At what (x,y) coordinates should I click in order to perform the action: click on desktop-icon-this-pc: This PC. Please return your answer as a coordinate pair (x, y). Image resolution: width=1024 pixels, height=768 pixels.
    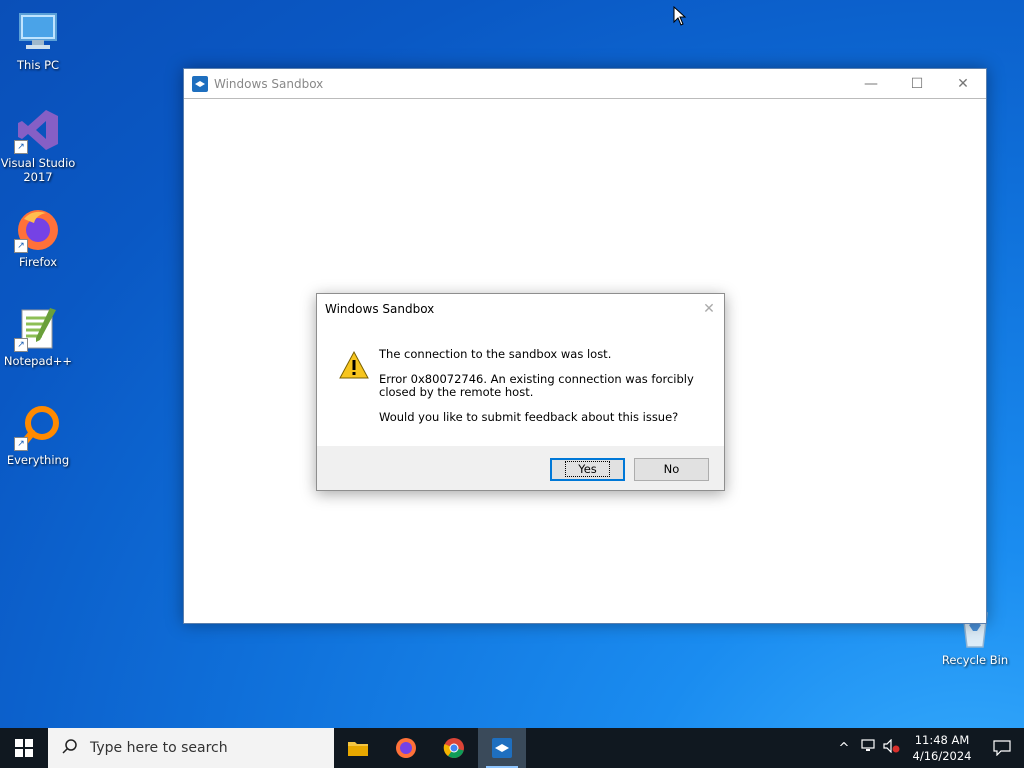
    Looking at the image, I should click on (38, 40).